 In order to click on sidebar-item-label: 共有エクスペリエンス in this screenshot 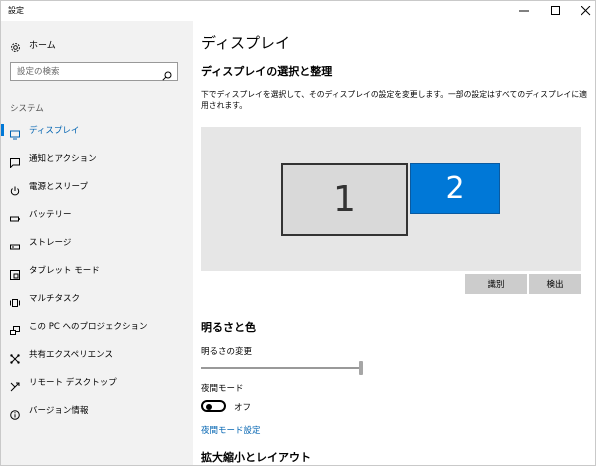, I will do `click(71, 355)`.